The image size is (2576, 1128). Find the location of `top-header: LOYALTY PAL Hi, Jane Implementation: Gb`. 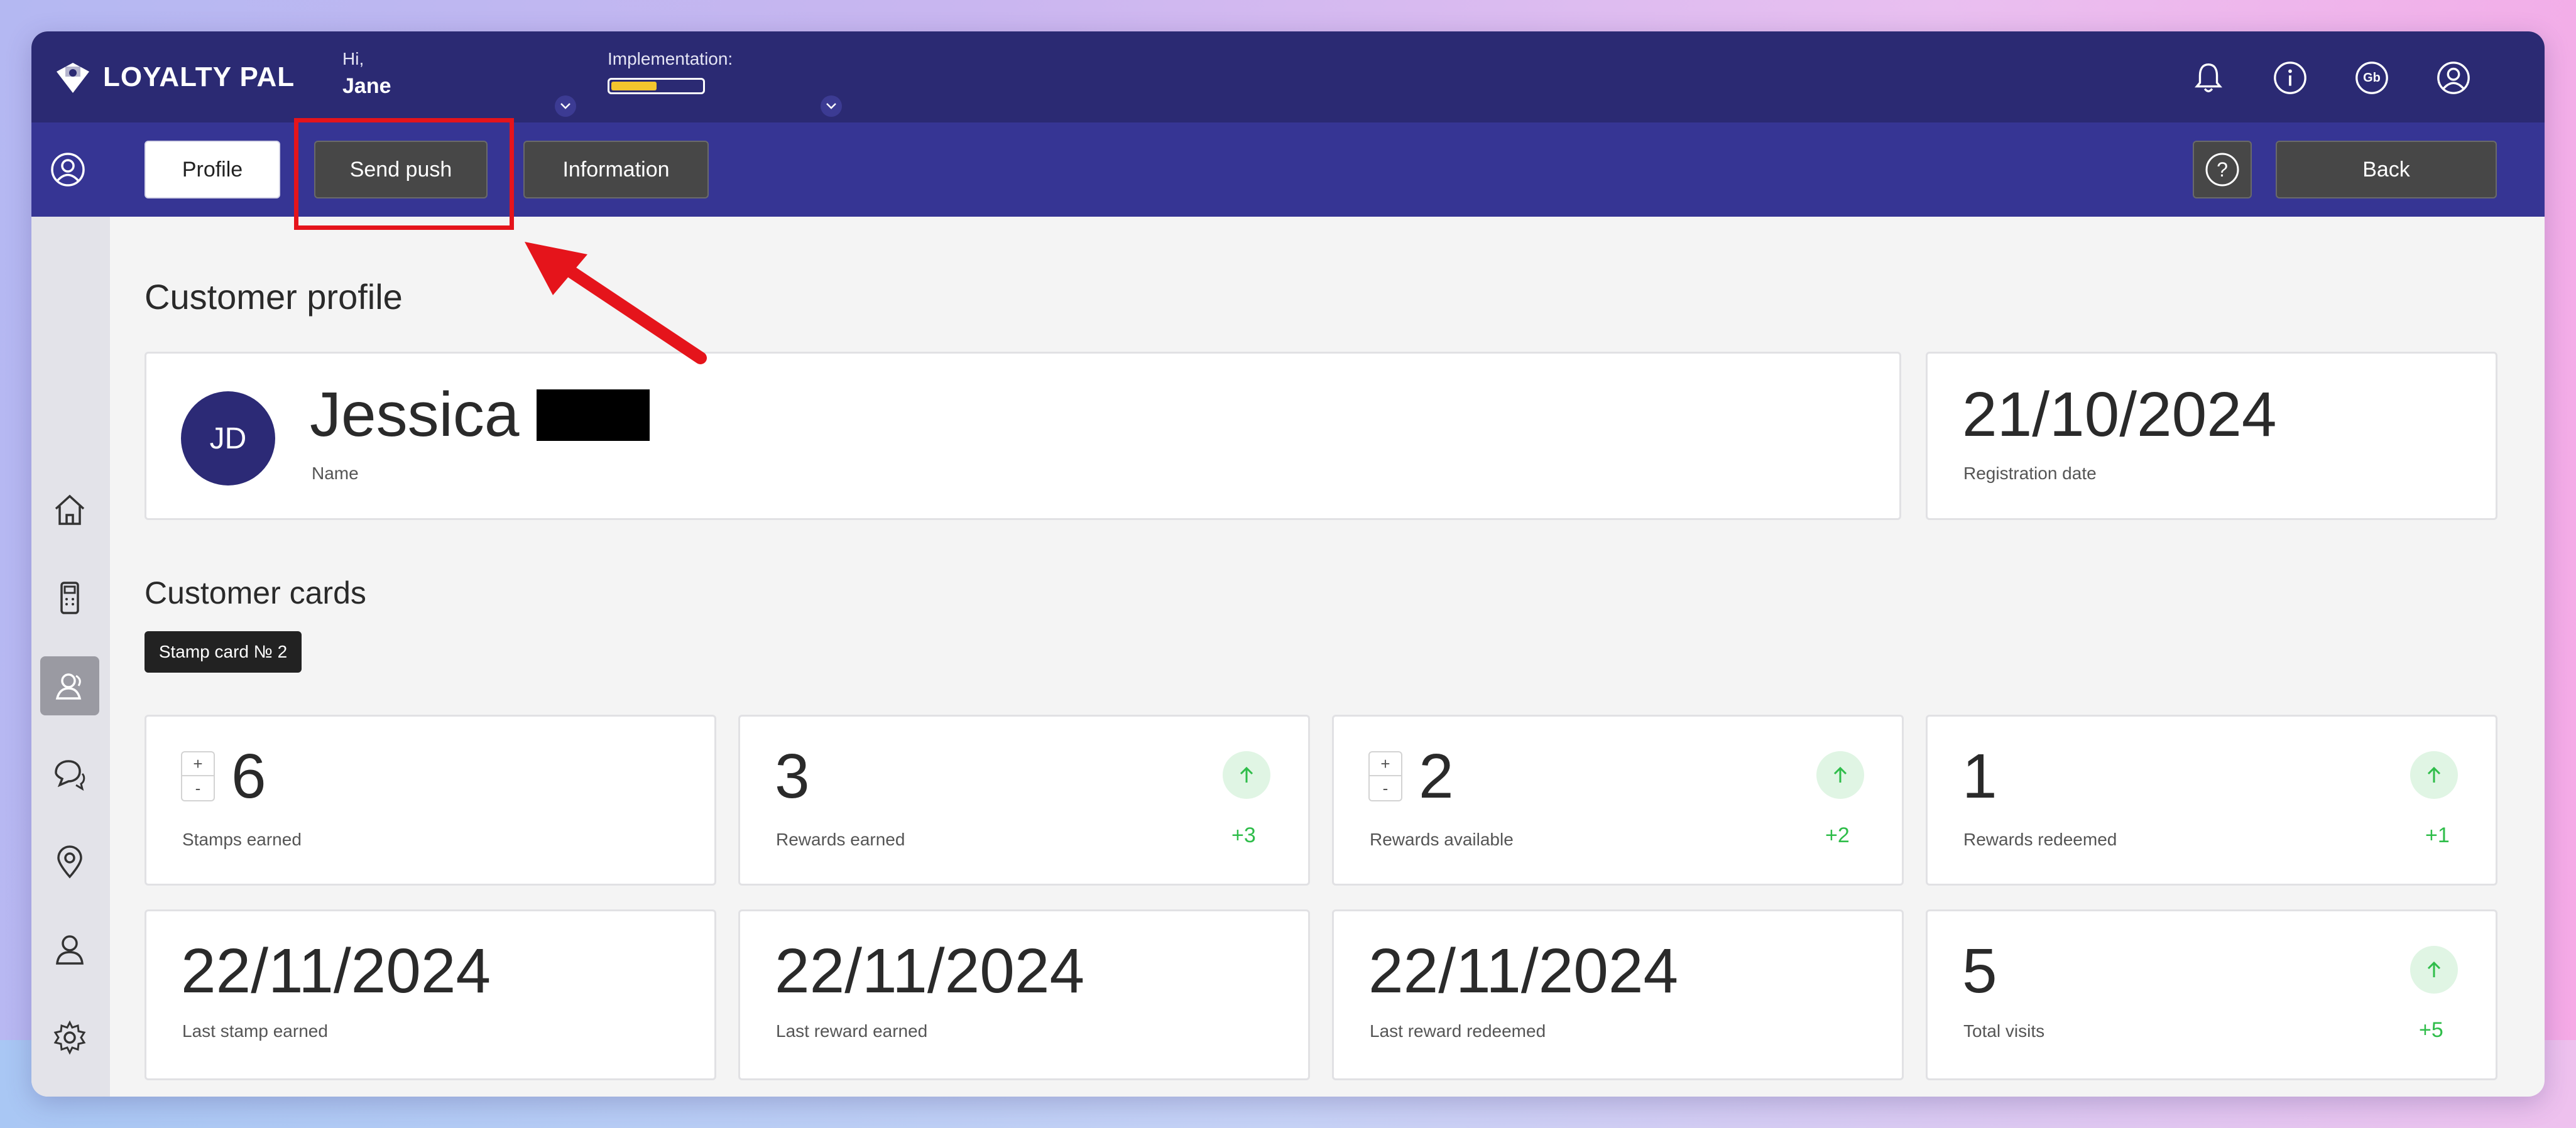

top-header: LOYALTY PAL Hi, Jane Implementation: Gb is located at coordinates (1288, 76).